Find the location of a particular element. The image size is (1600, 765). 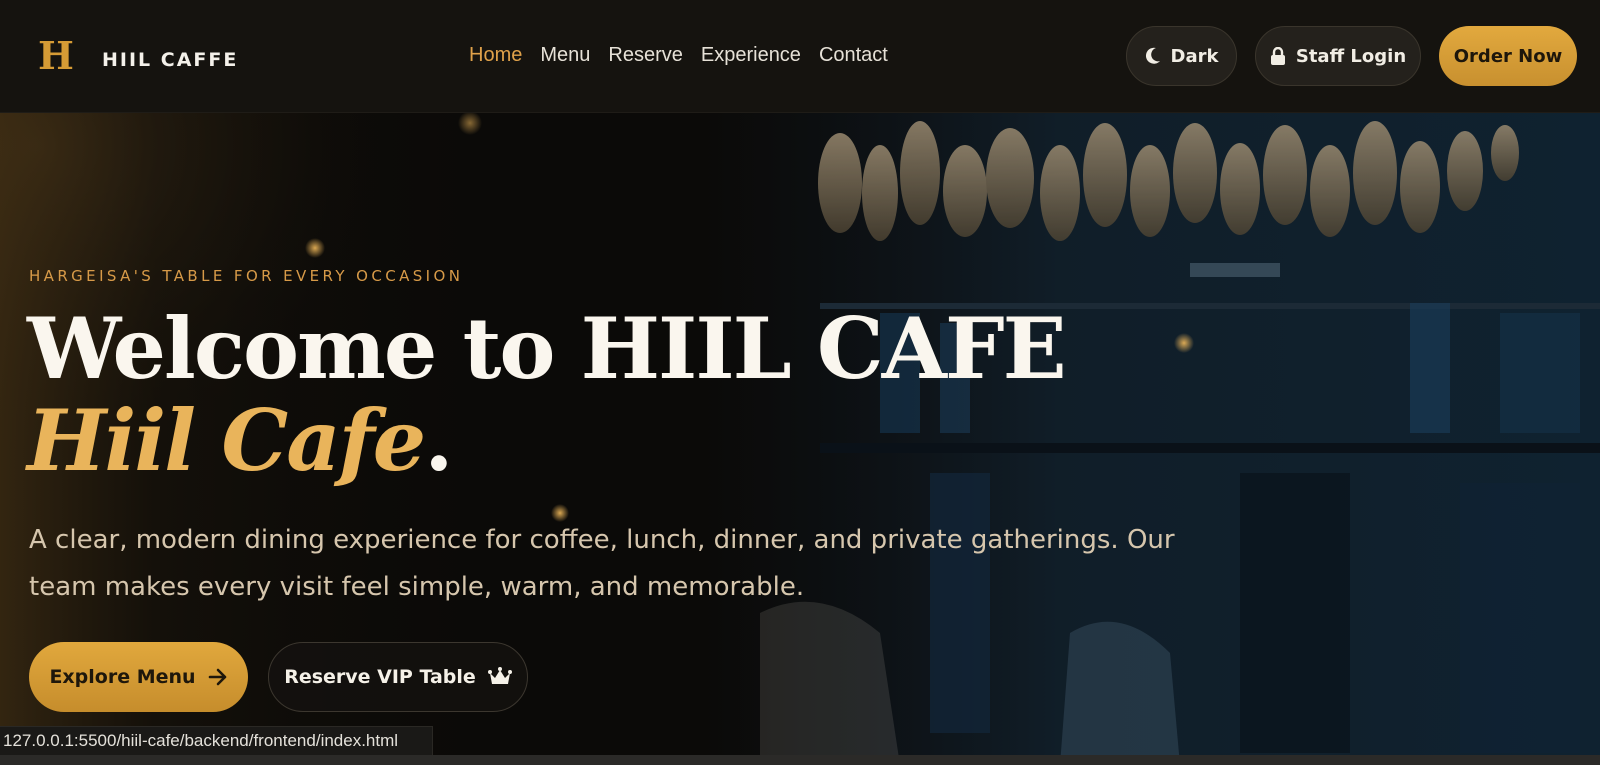

moon-icon is located at coordinates (1153, 56).